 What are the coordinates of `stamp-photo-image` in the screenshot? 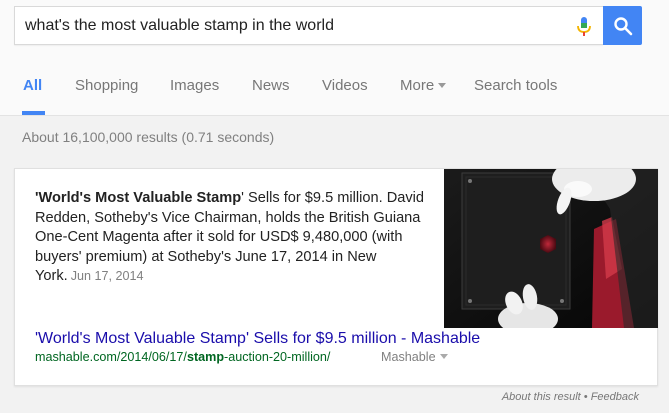 It's located at (551, 248).